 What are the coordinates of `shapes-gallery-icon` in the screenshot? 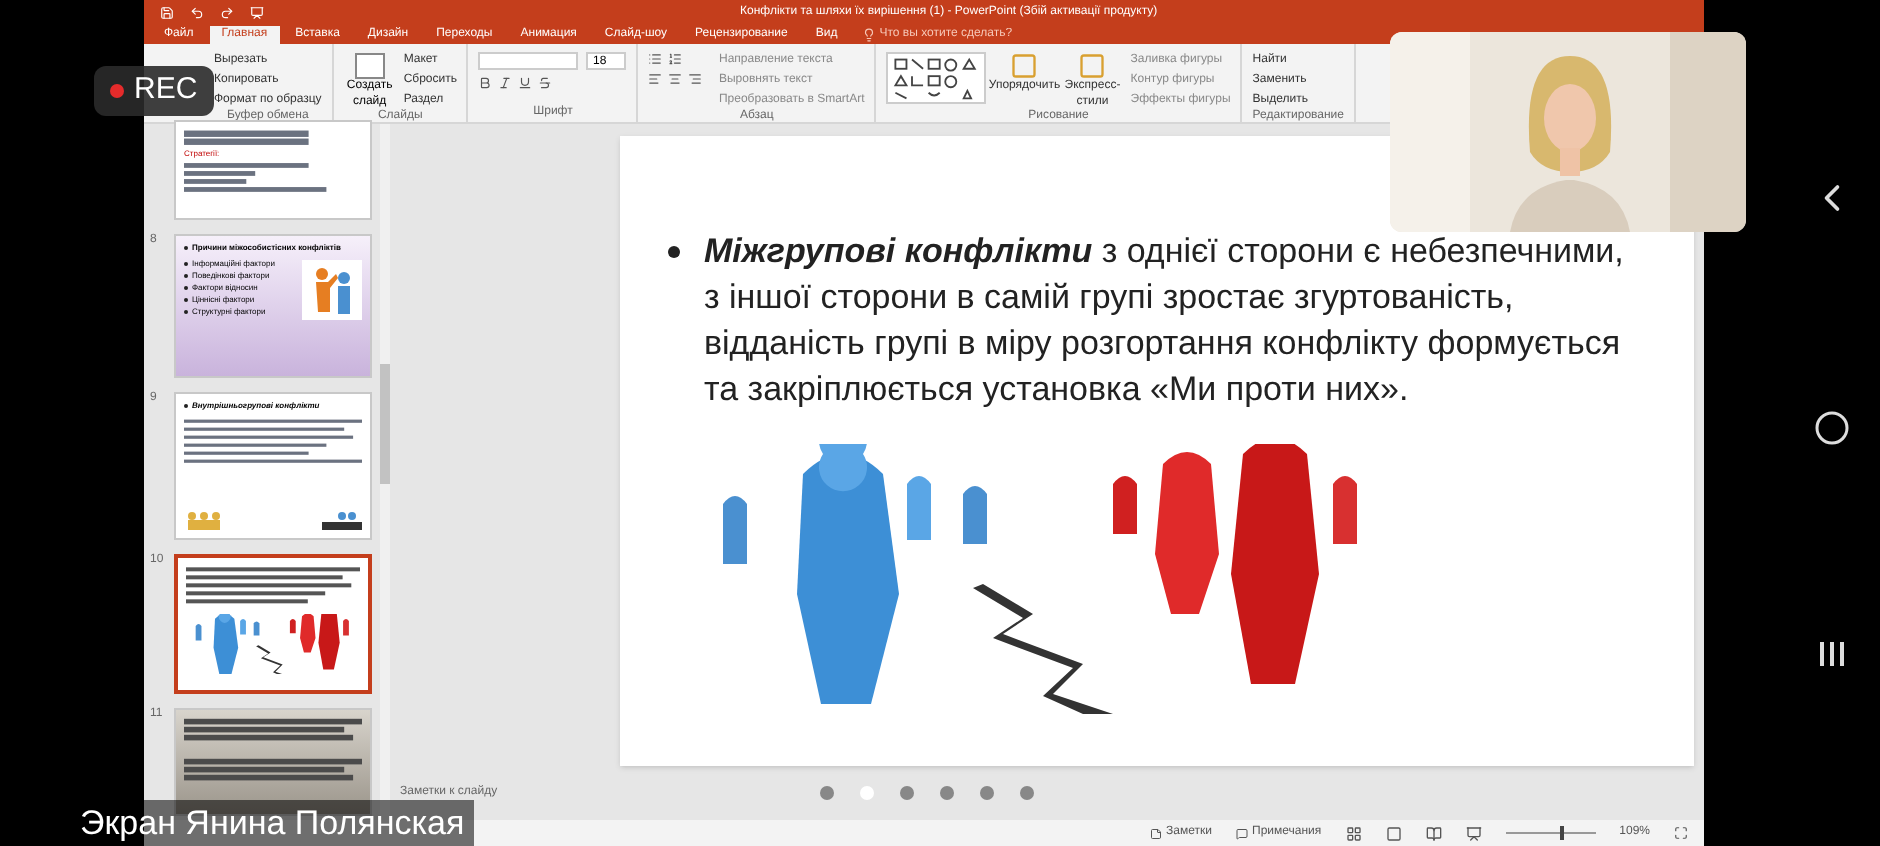 It's located at (936, 78).